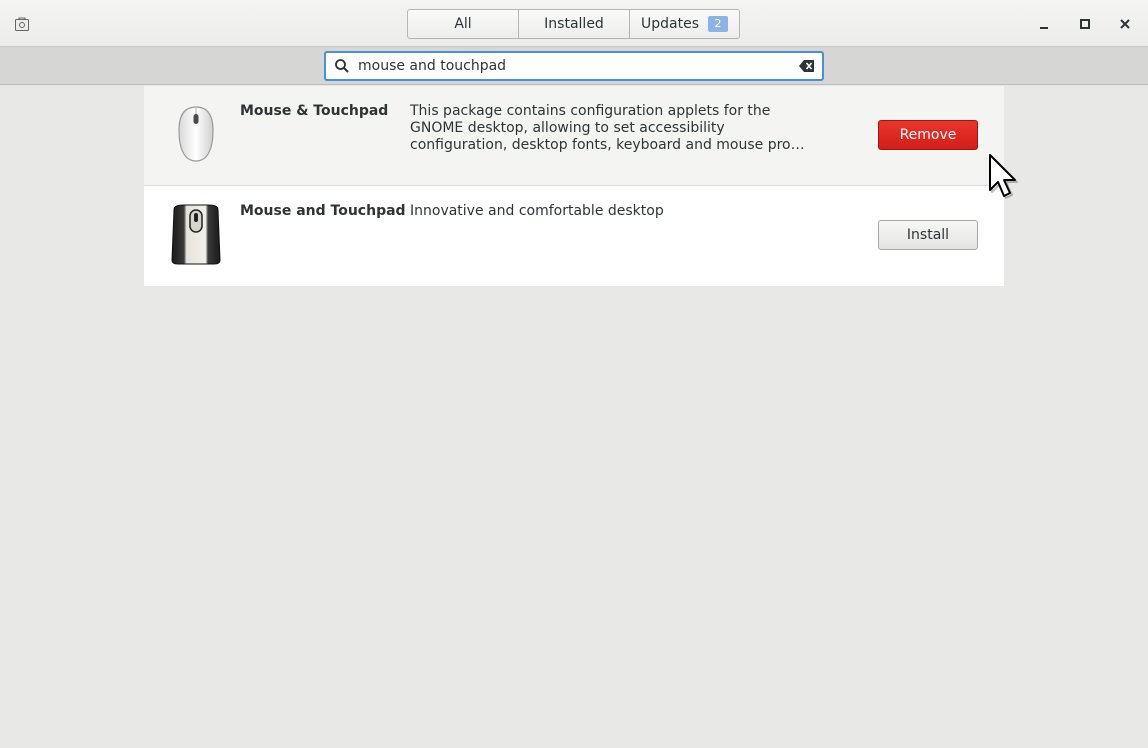  What do you see at coordinates (928, 235) in the screenshot?
I see `install-button: Install` at bounding box center [928, 235].